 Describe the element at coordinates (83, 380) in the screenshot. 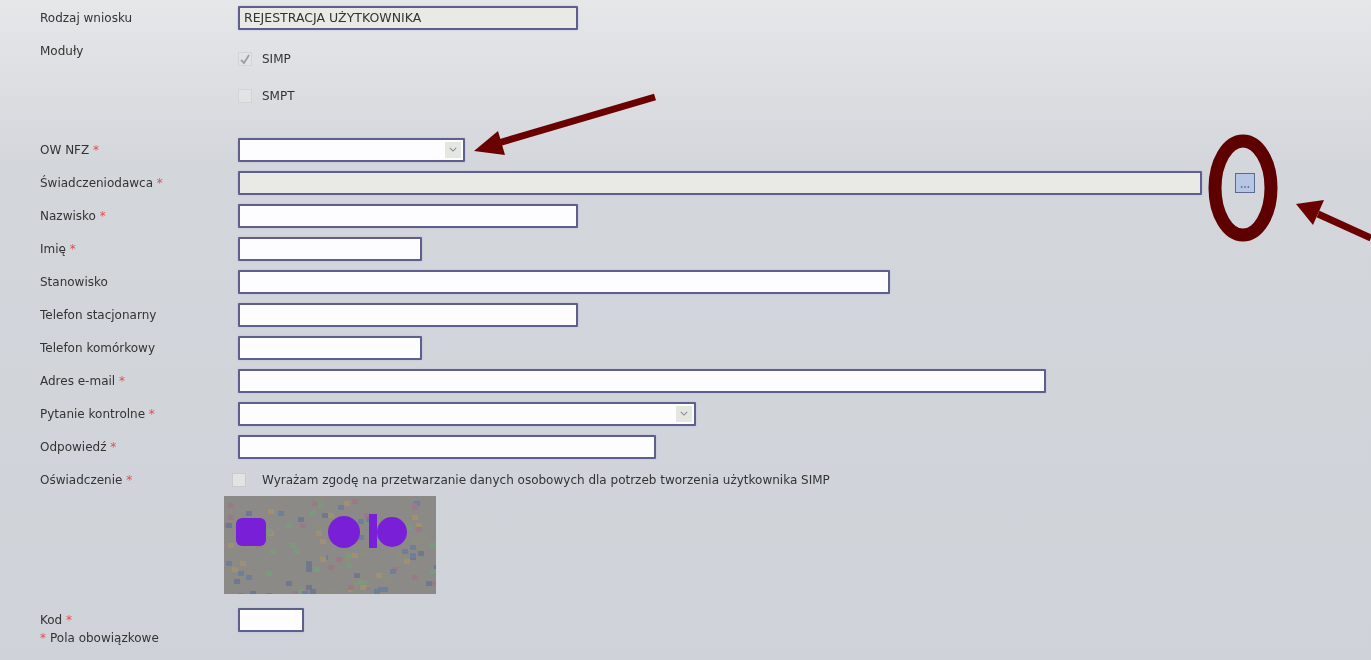

I see `field-label: Adres e-mail *` at that location.